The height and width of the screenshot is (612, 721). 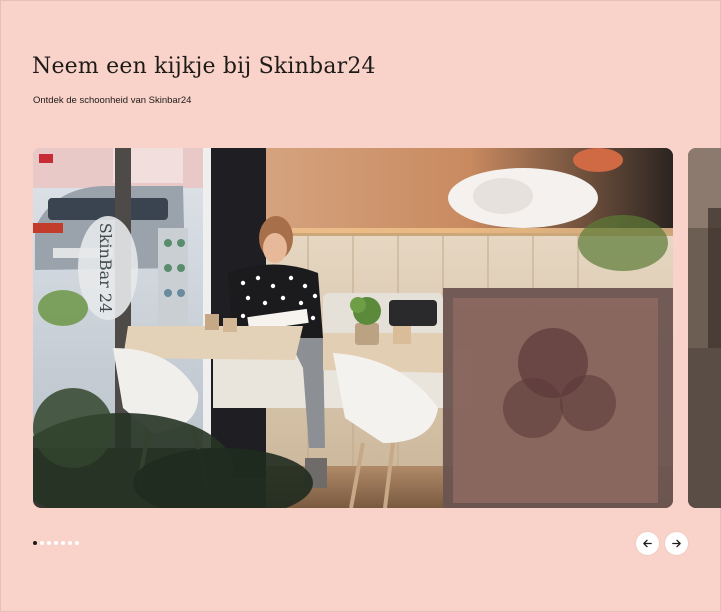 I want to click on next-slide-button, so click(x=676, y=543).